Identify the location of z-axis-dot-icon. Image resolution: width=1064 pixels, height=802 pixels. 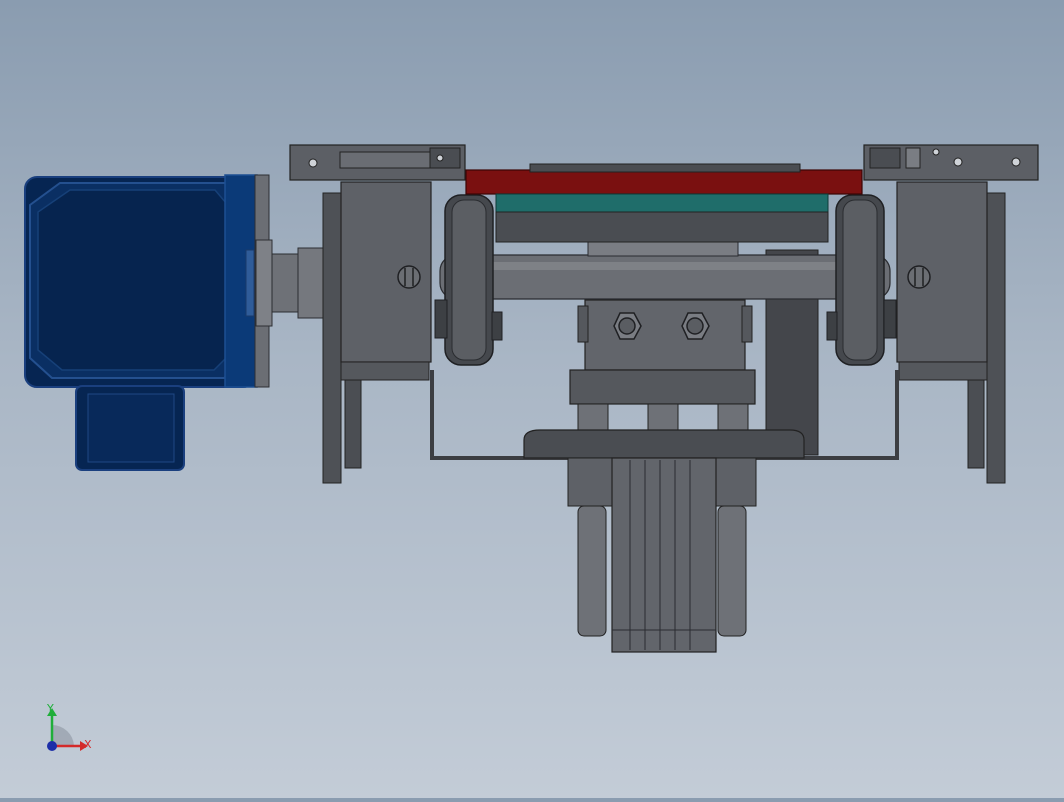
(52, 746).